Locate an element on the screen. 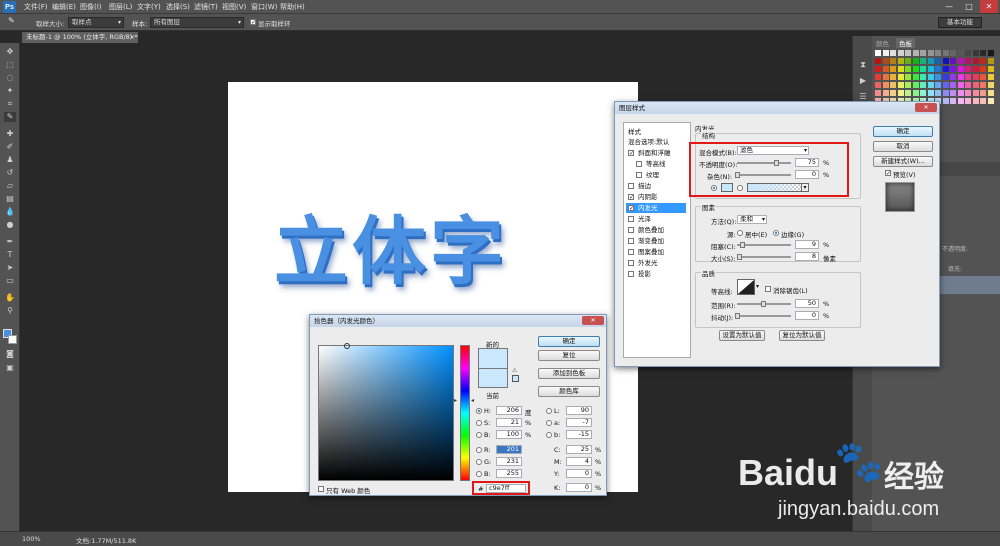 The width and height of the screenshot is (1000, 546). k-field: 0 is located at coordinates (579, 487).